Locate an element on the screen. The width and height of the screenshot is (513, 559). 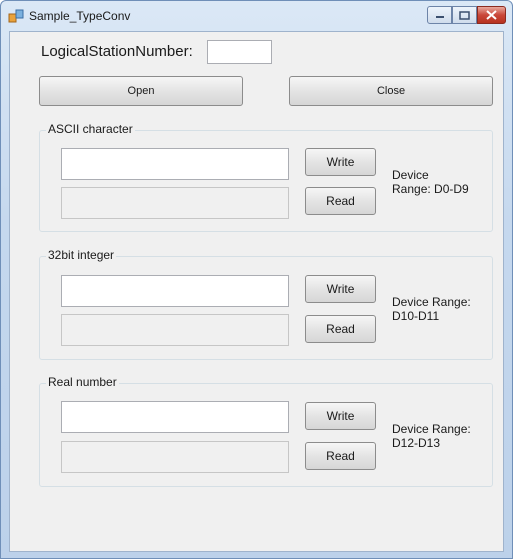
int32-write-input is located at coordinates (175, 291).